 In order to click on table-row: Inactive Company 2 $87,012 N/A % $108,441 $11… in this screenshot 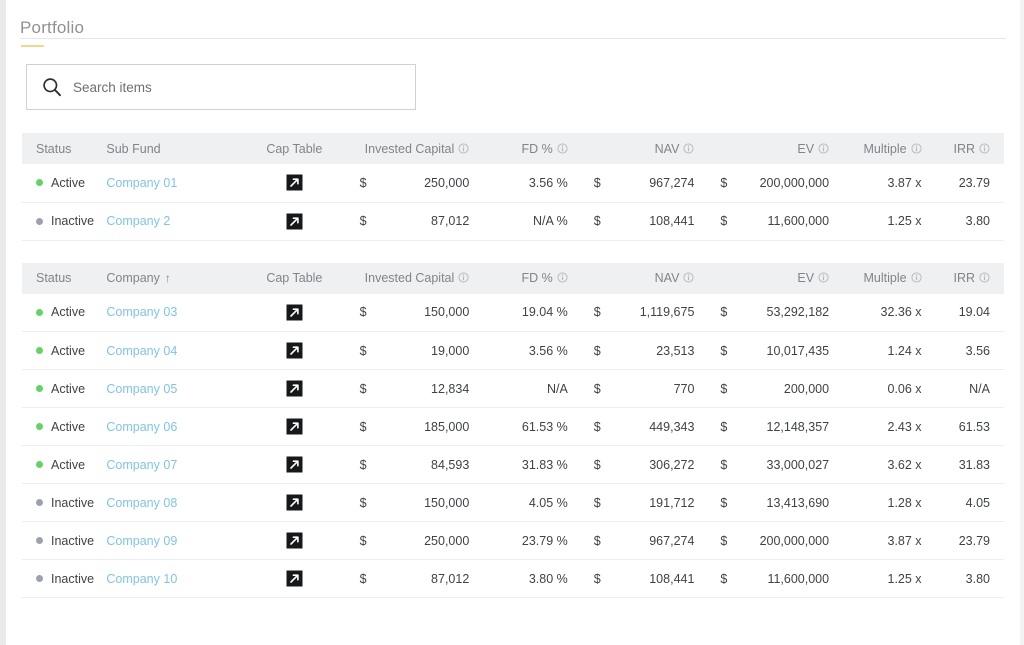, I will do `click(513, 221)`.